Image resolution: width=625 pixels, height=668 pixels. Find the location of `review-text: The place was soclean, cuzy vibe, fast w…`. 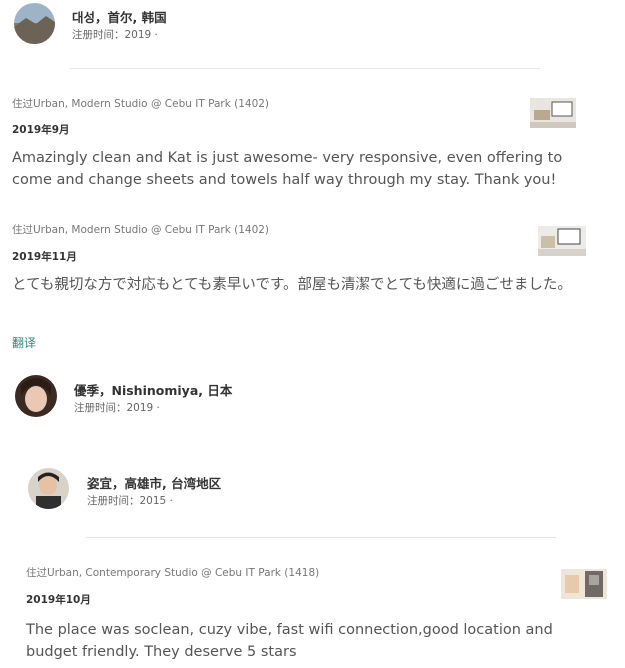

review-text: The place was soclean, cuzy vibe, fast w… is located at coordinates (289, 641).